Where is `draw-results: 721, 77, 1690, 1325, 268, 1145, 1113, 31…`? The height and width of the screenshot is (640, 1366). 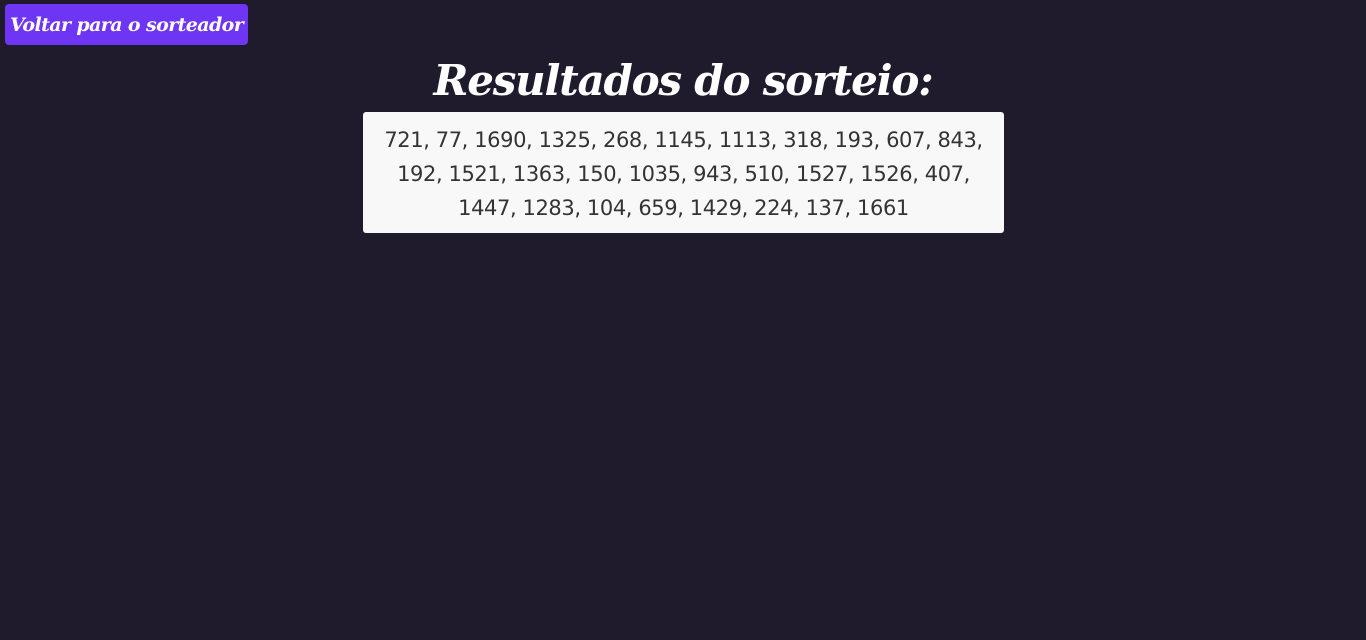
draw-results: 721, 77, 1690, 1325, 268, 1145, 1113, 31… is located at coordinates (683, 172).